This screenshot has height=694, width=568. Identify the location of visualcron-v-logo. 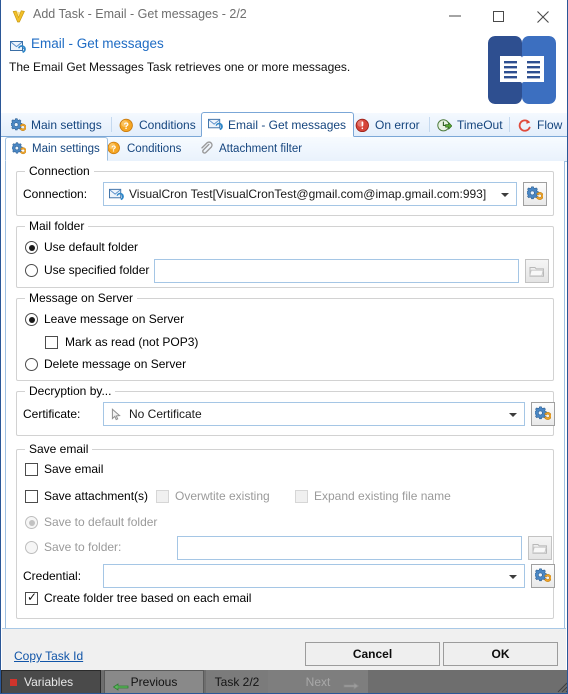
(19, 16).